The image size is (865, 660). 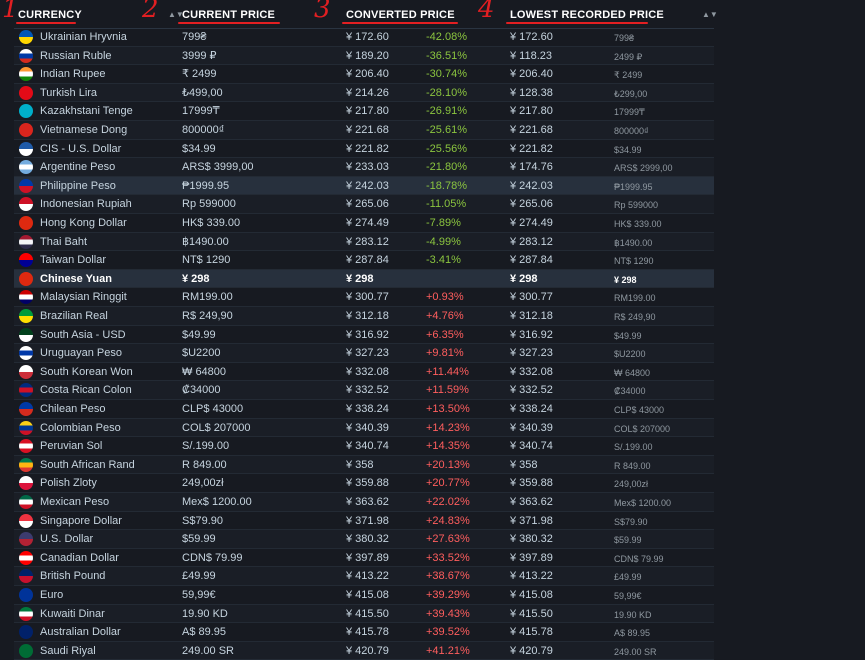 I want to click on currency-name: Russian Ruble, so click(x=76, y=55).